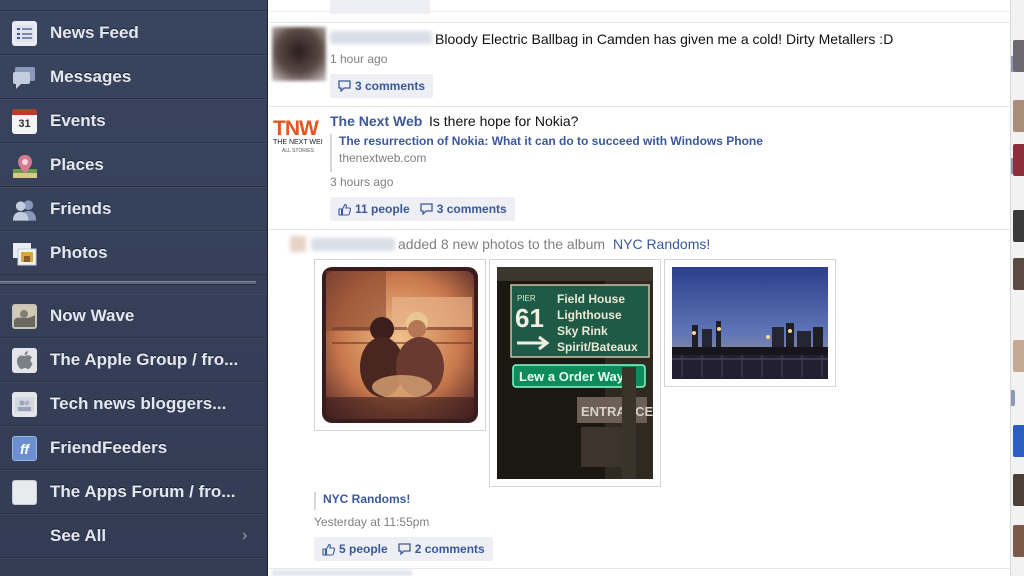 The width and height of the screenshot is (1024, 576). Describe the element at coordinates (298, 151) in the screenshot. I see `tnw-logo-subtitle-2: ALL STORIES` at that location.